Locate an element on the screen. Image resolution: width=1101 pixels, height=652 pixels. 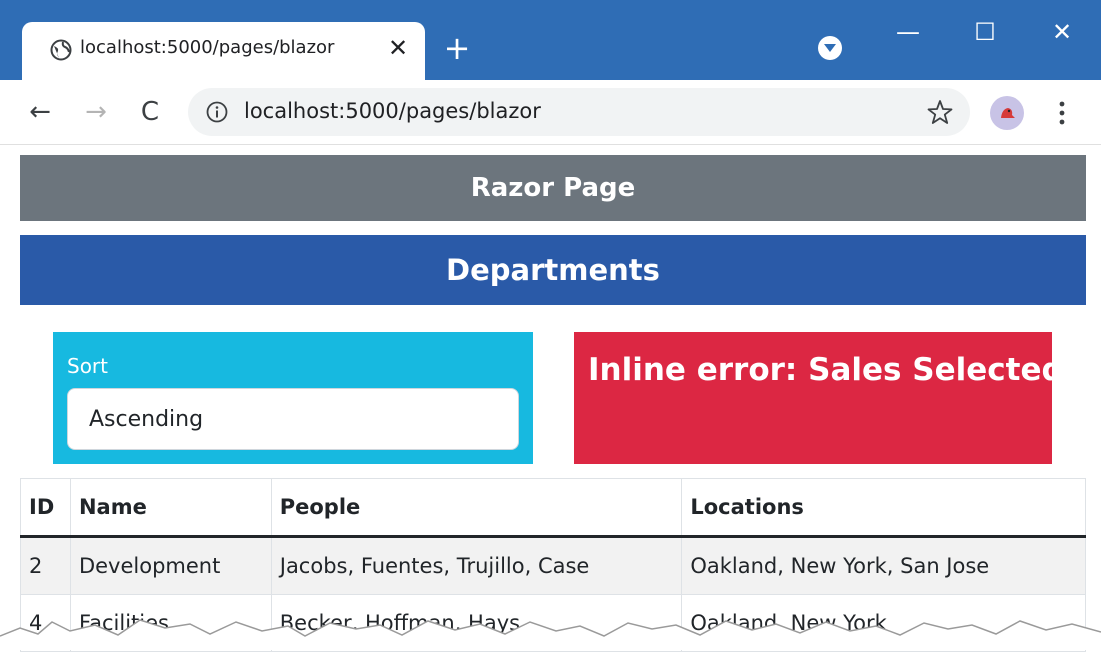
cell-name: Development is located at coordinates (170, 565).